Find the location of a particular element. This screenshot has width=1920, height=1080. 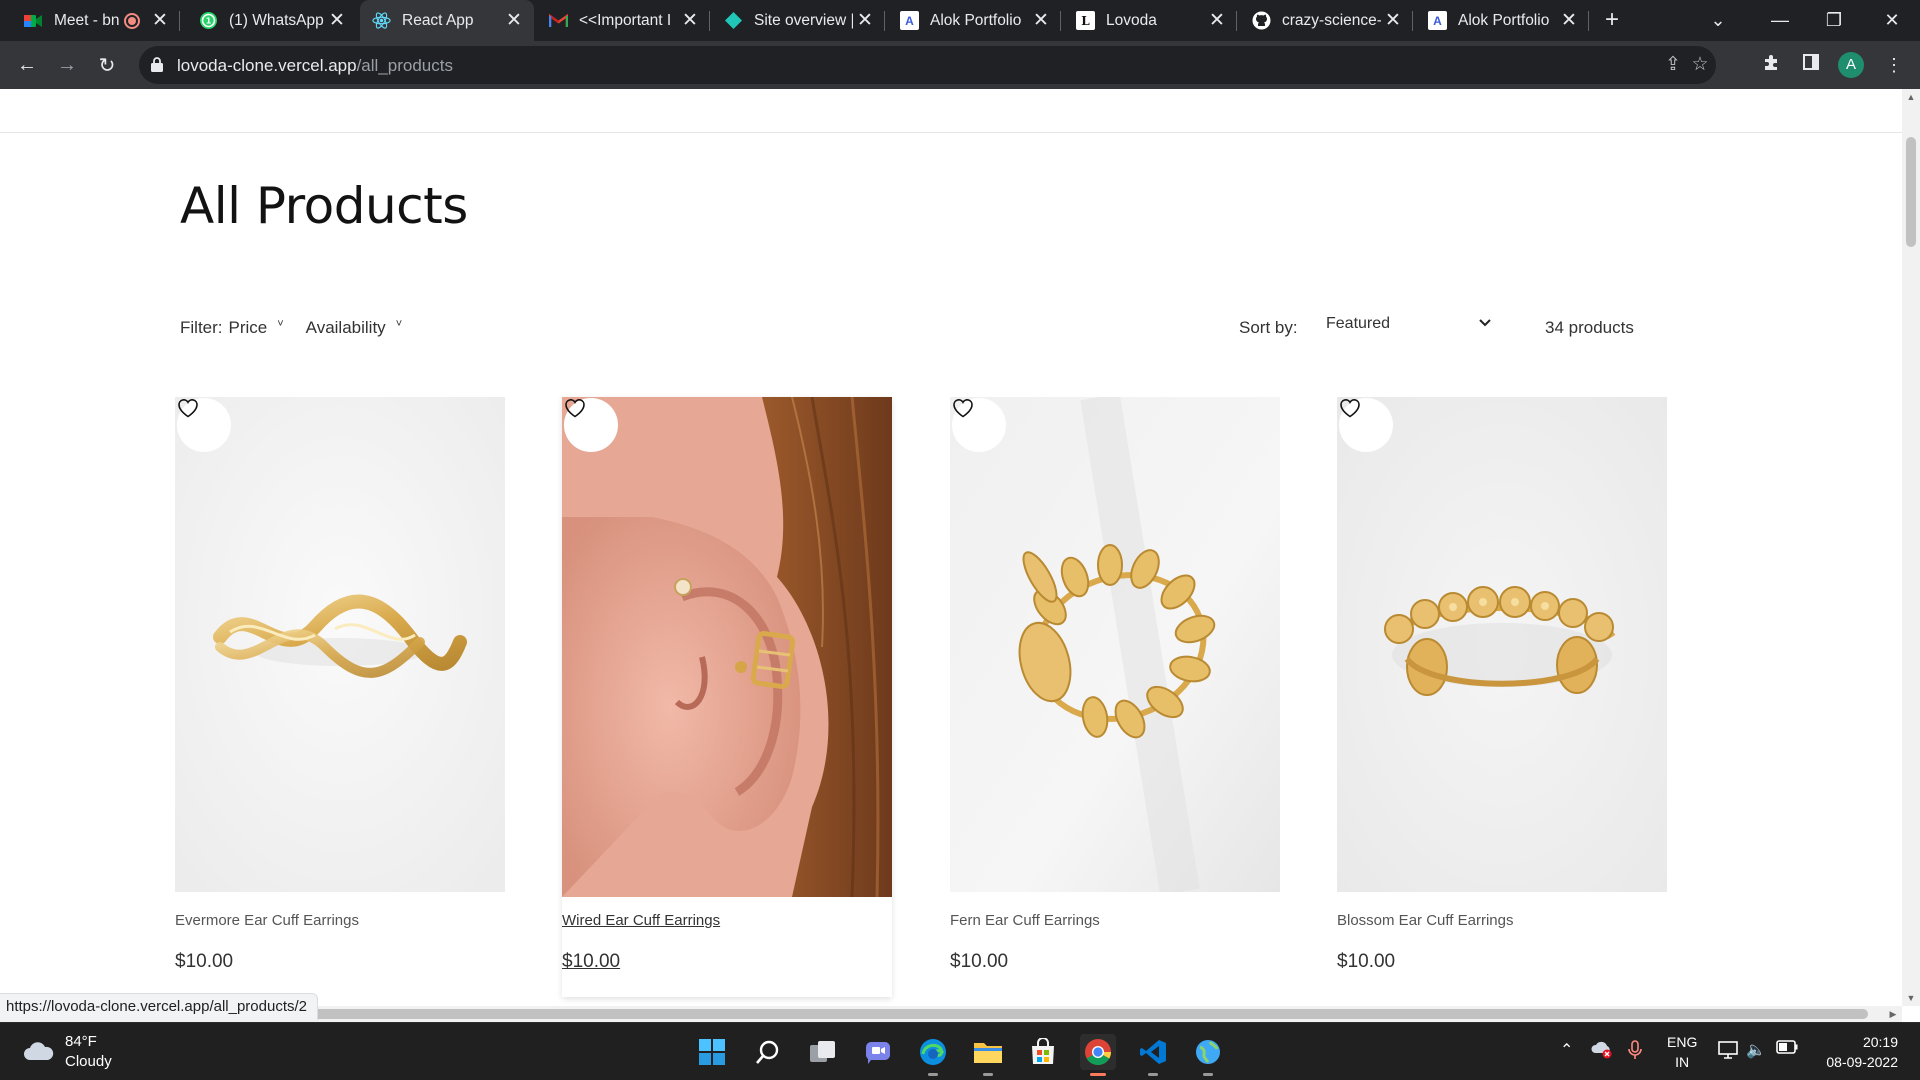

menu-kebab-icon: ⋮ is located at coordinates (1894, 65).